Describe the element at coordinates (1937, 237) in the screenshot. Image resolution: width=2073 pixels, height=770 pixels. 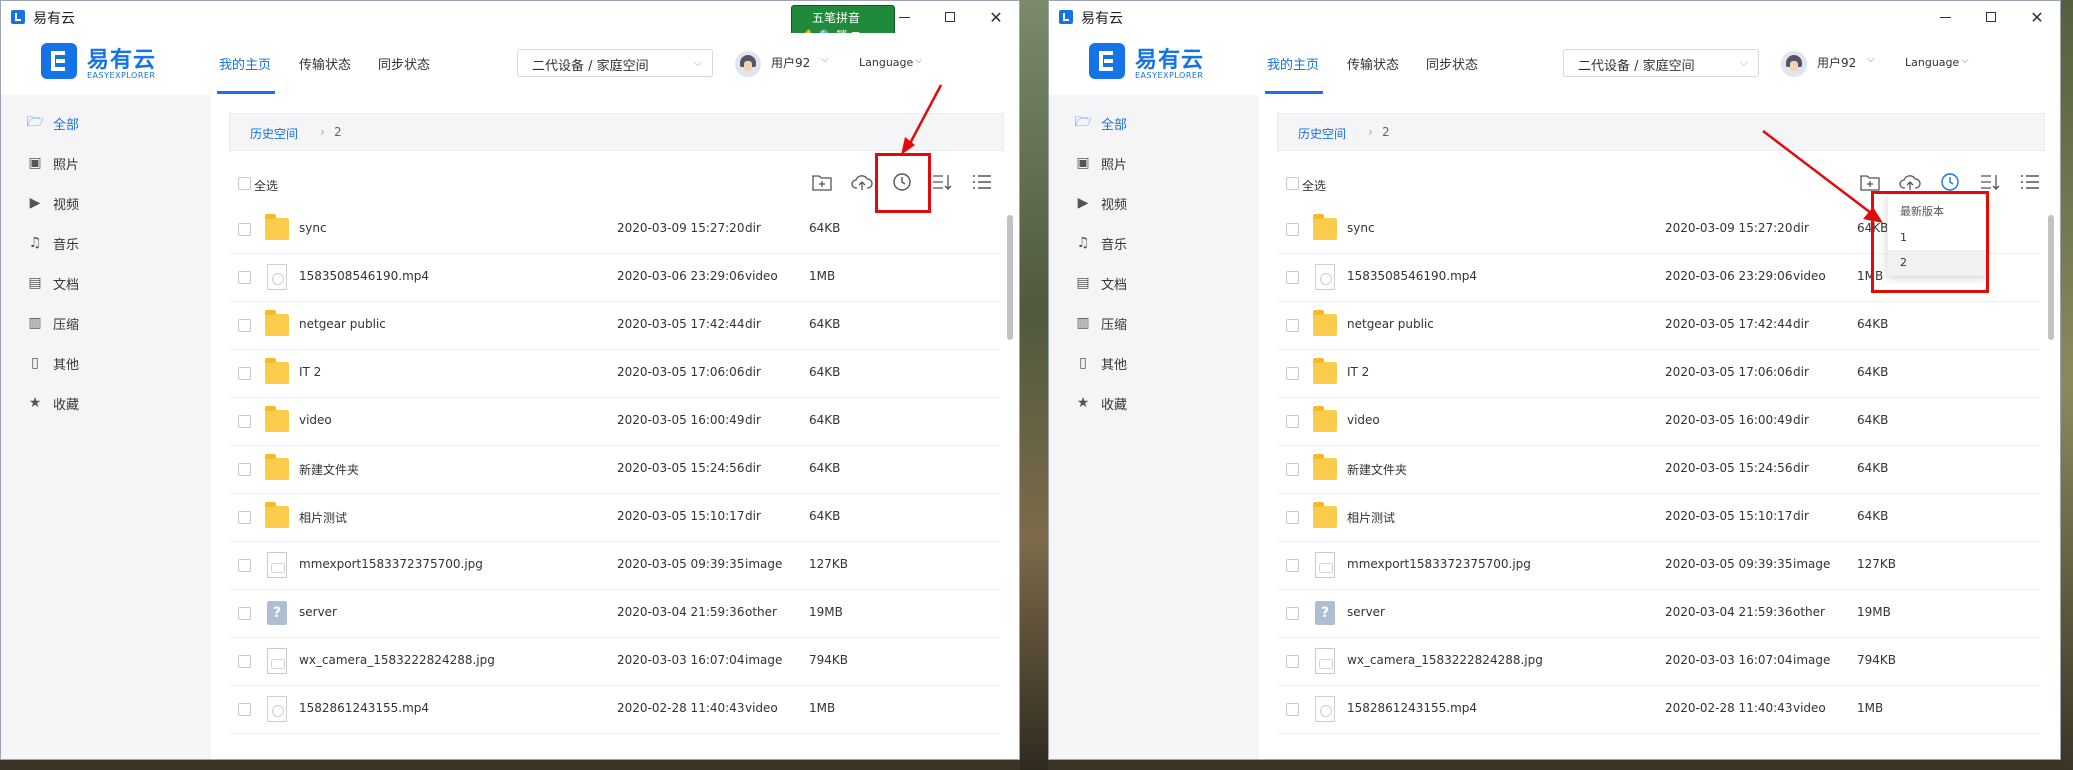
I see `version-item-1: 1` at that location.